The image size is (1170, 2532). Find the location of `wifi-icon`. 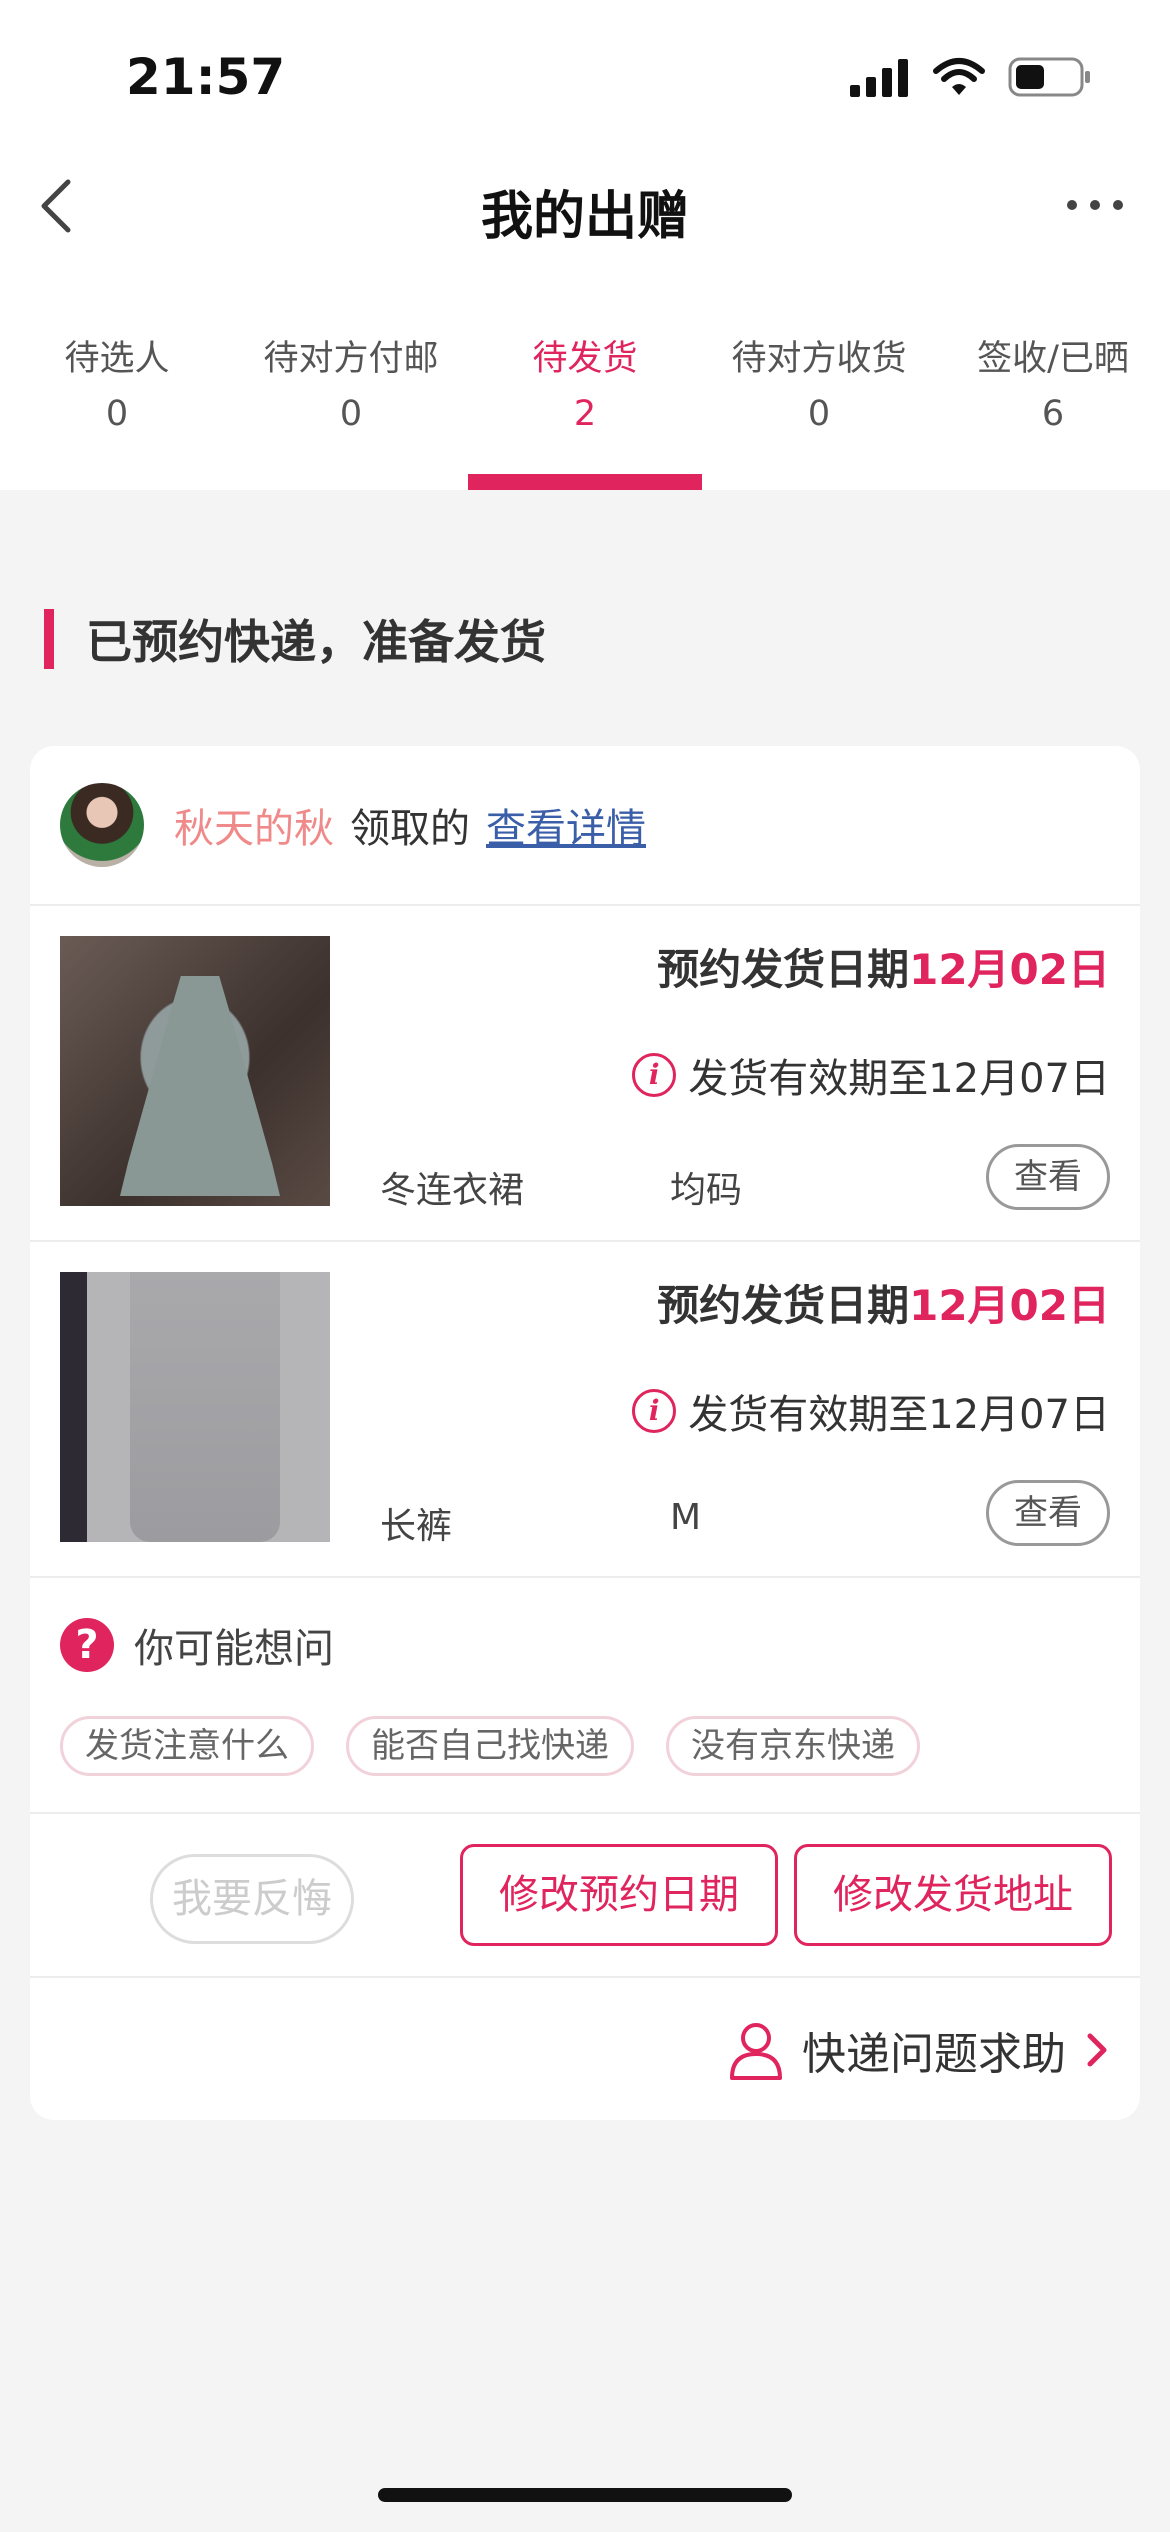

wifi-icon is located at coordinates (959, 76).